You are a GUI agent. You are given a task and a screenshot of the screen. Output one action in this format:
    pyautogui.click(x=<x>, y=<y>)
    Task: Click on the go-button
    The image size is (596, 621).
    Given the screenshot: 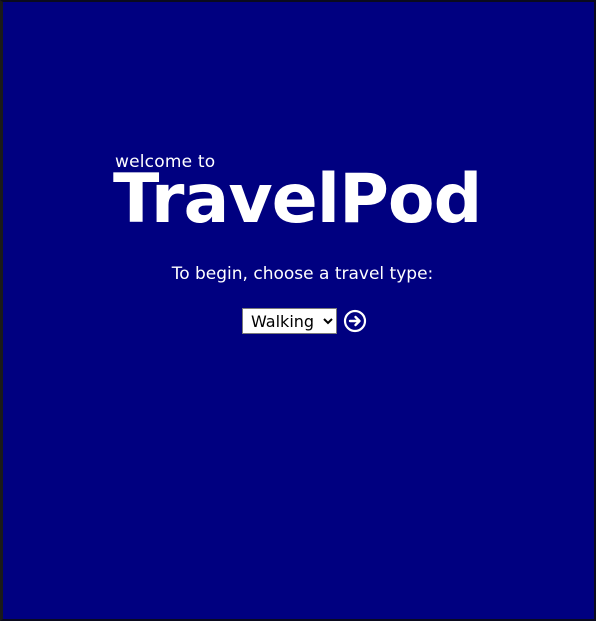 What is the action you would take?
    pyautogui.click(x=355, y=321)
    